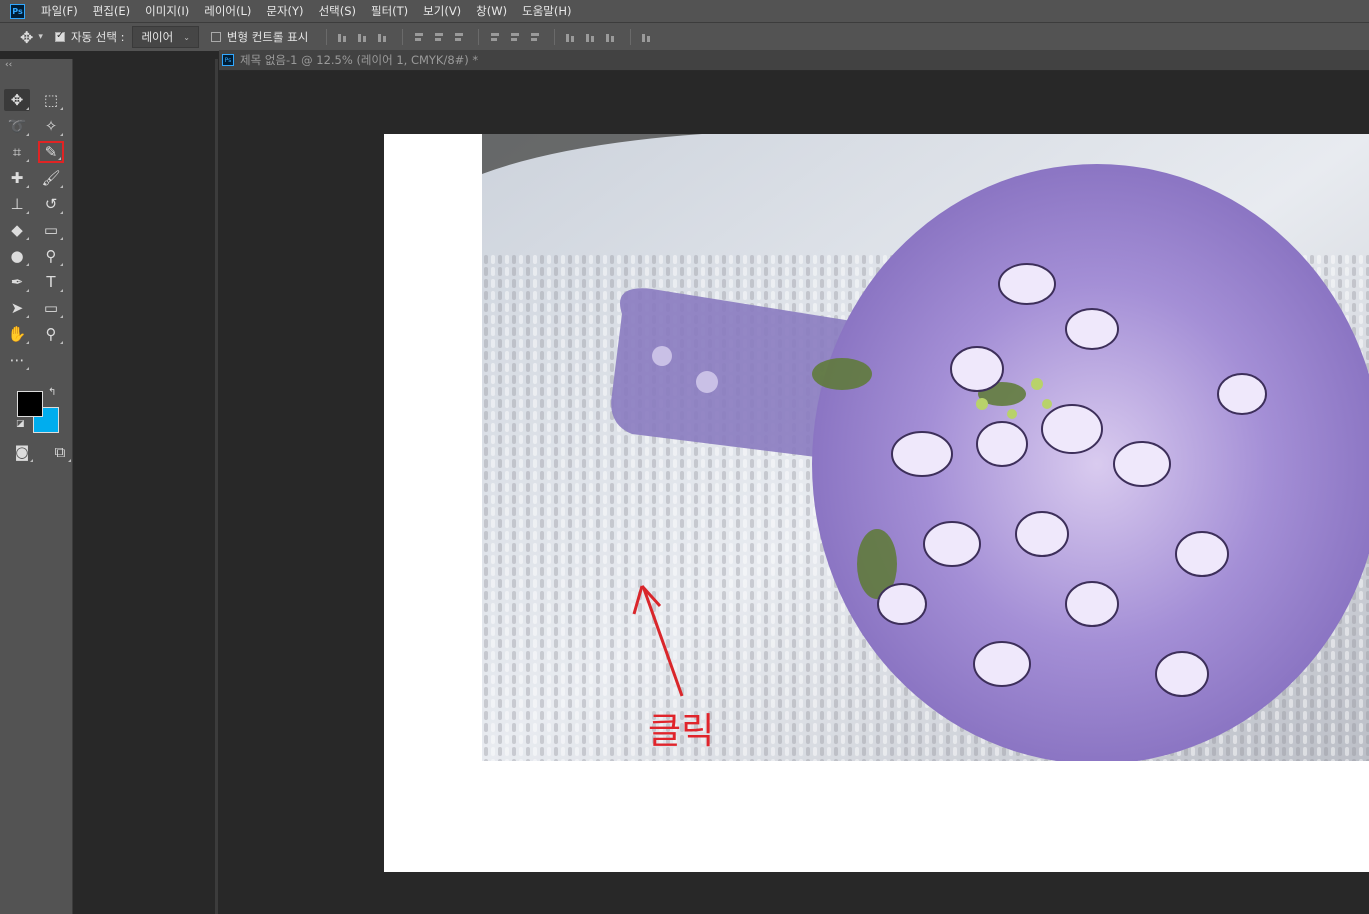  I want to click on document-icon: Ps, so click(228, 60).